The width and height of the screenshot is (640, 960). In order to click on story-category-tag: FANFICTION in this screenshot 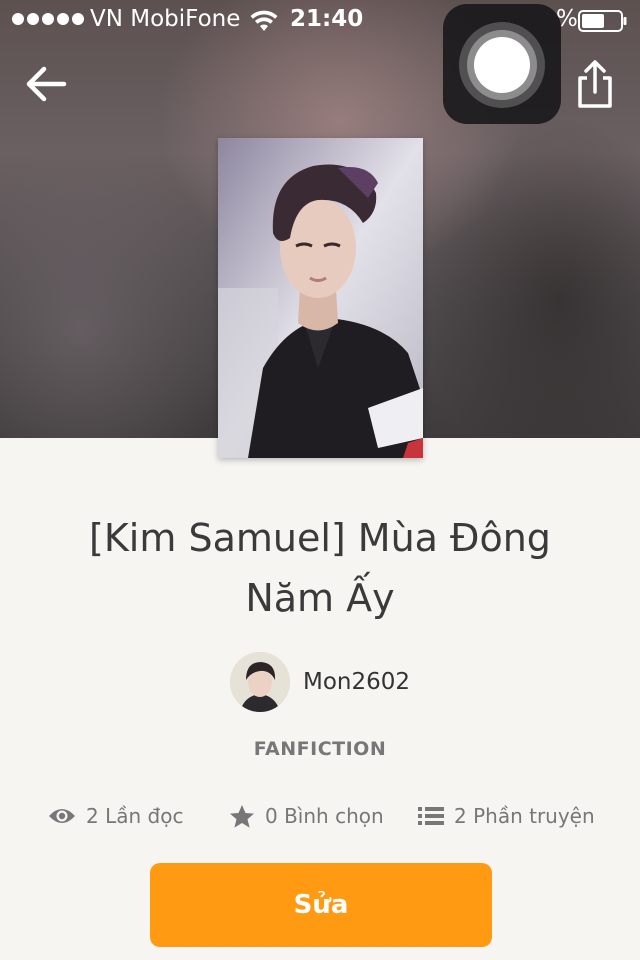, I will do `click(320, 749)`.